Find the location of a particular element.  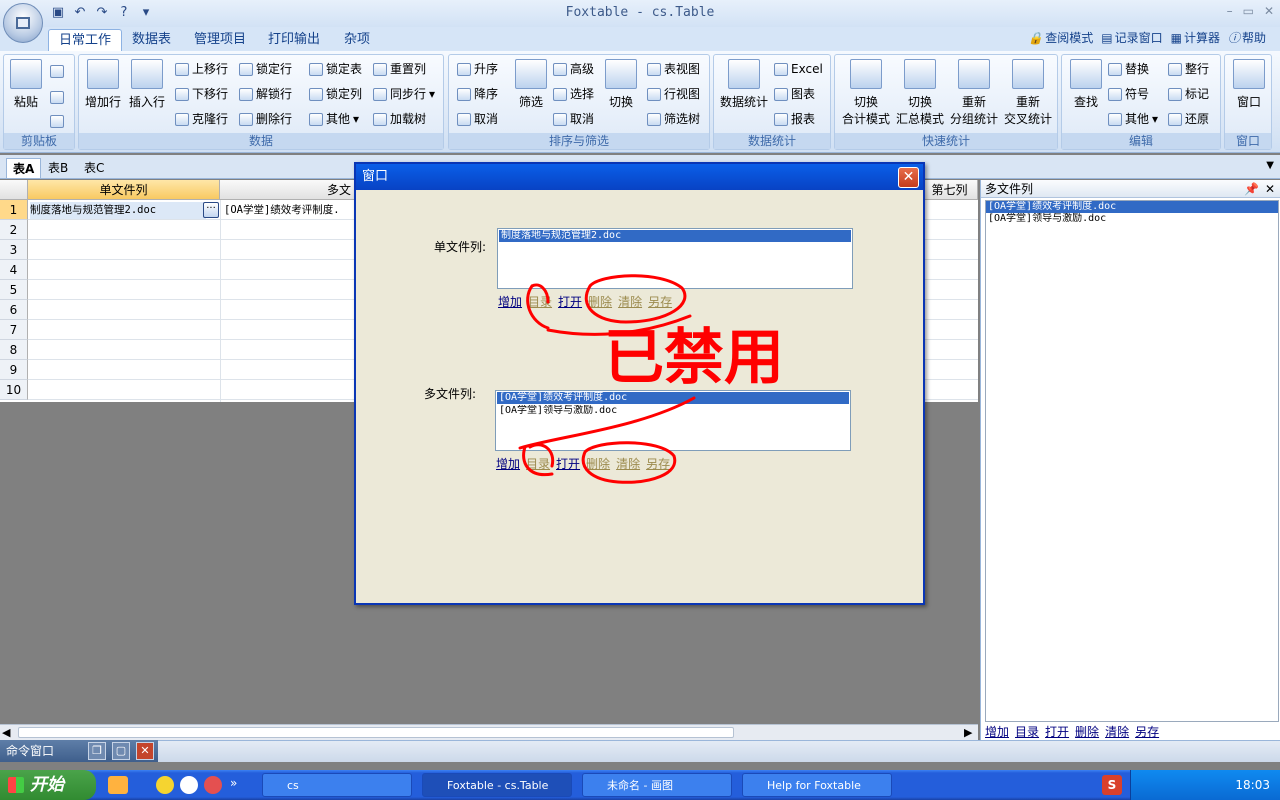

switch-total-mode-button: 切换 合计模式 is located at coordinates (866, 93).